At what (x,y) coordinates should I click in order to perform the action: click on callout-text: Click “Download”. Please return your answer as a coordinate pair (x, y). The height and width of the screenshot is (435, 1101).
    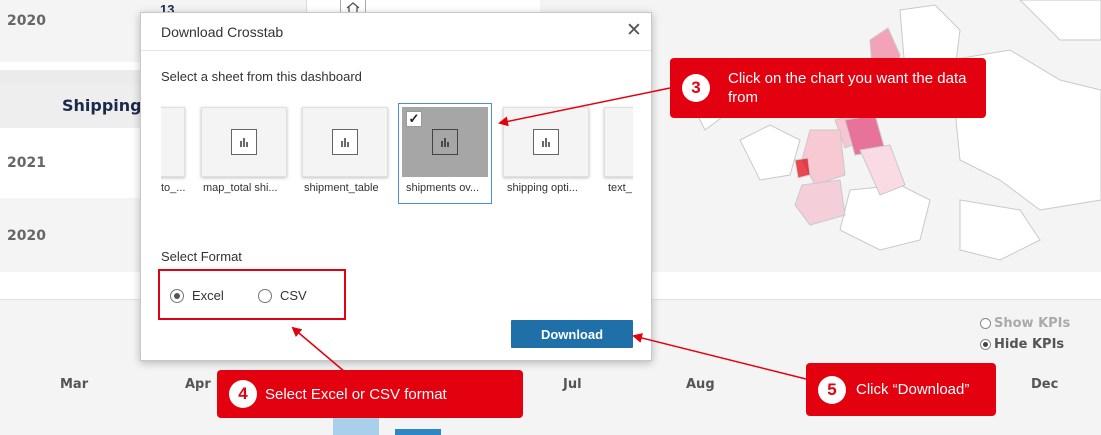
    Looking at the image, I should click on (913, 389).